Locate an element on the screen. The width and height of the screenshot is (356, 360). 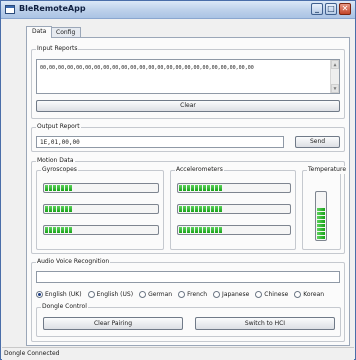
output-report-group: Output Report 1E,01,00,00 Send is located at coordinates (188, 137).